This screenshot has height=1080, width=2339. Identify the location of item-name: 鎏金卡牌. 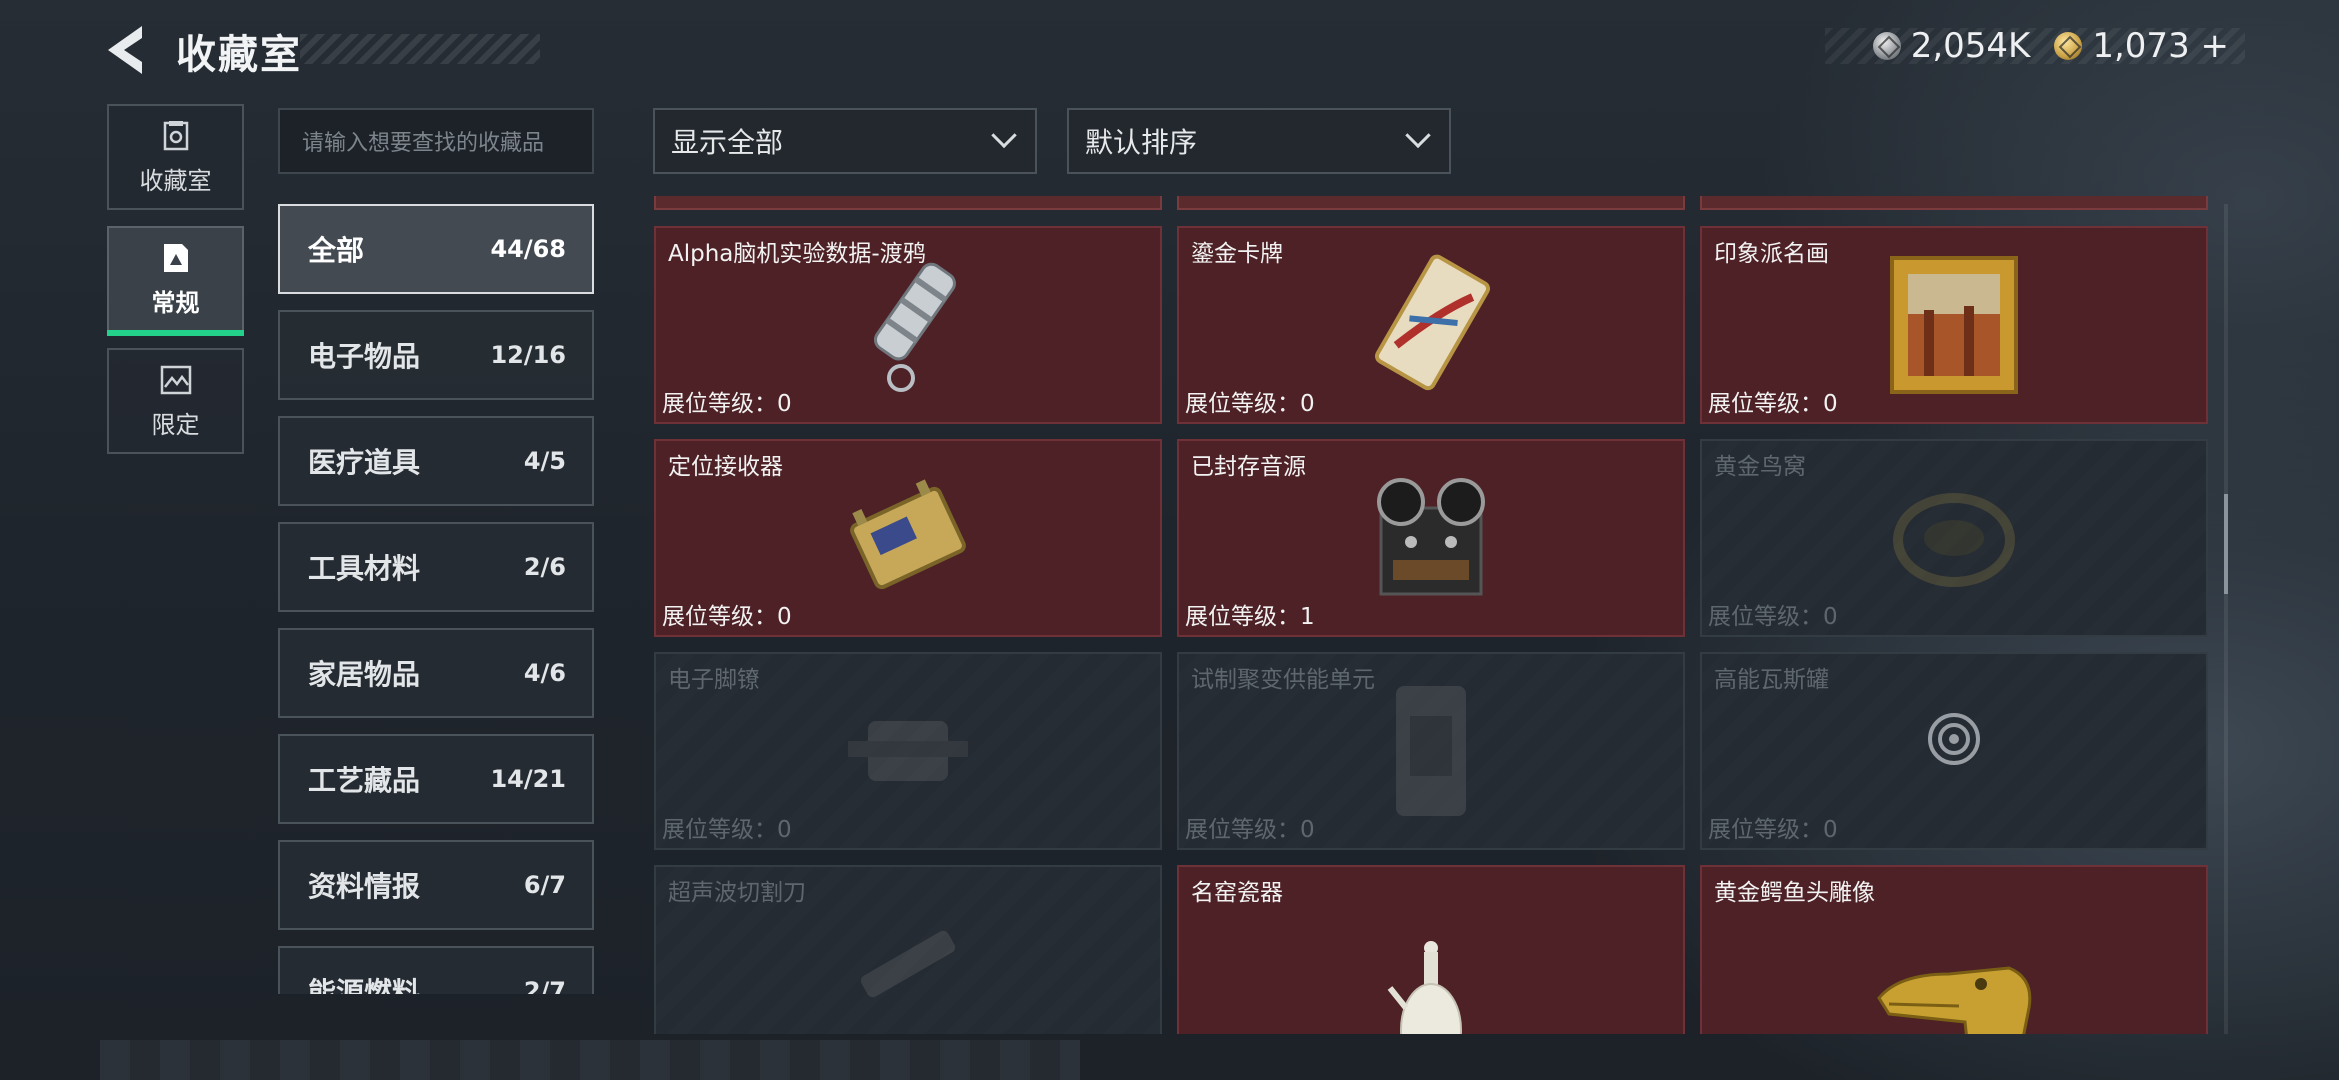
(1237, 254).